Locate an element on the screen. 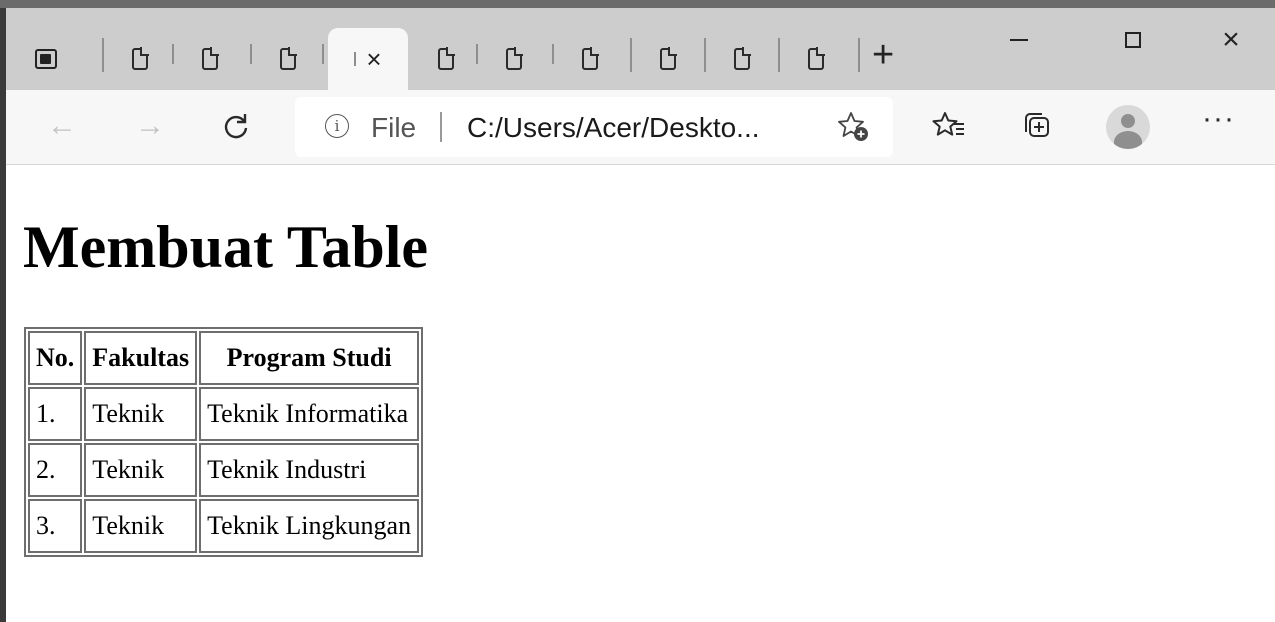 This screenshot has height=622, width=1275. table-cell: Teknik Lingkungan is located at coordinates (309, 526).